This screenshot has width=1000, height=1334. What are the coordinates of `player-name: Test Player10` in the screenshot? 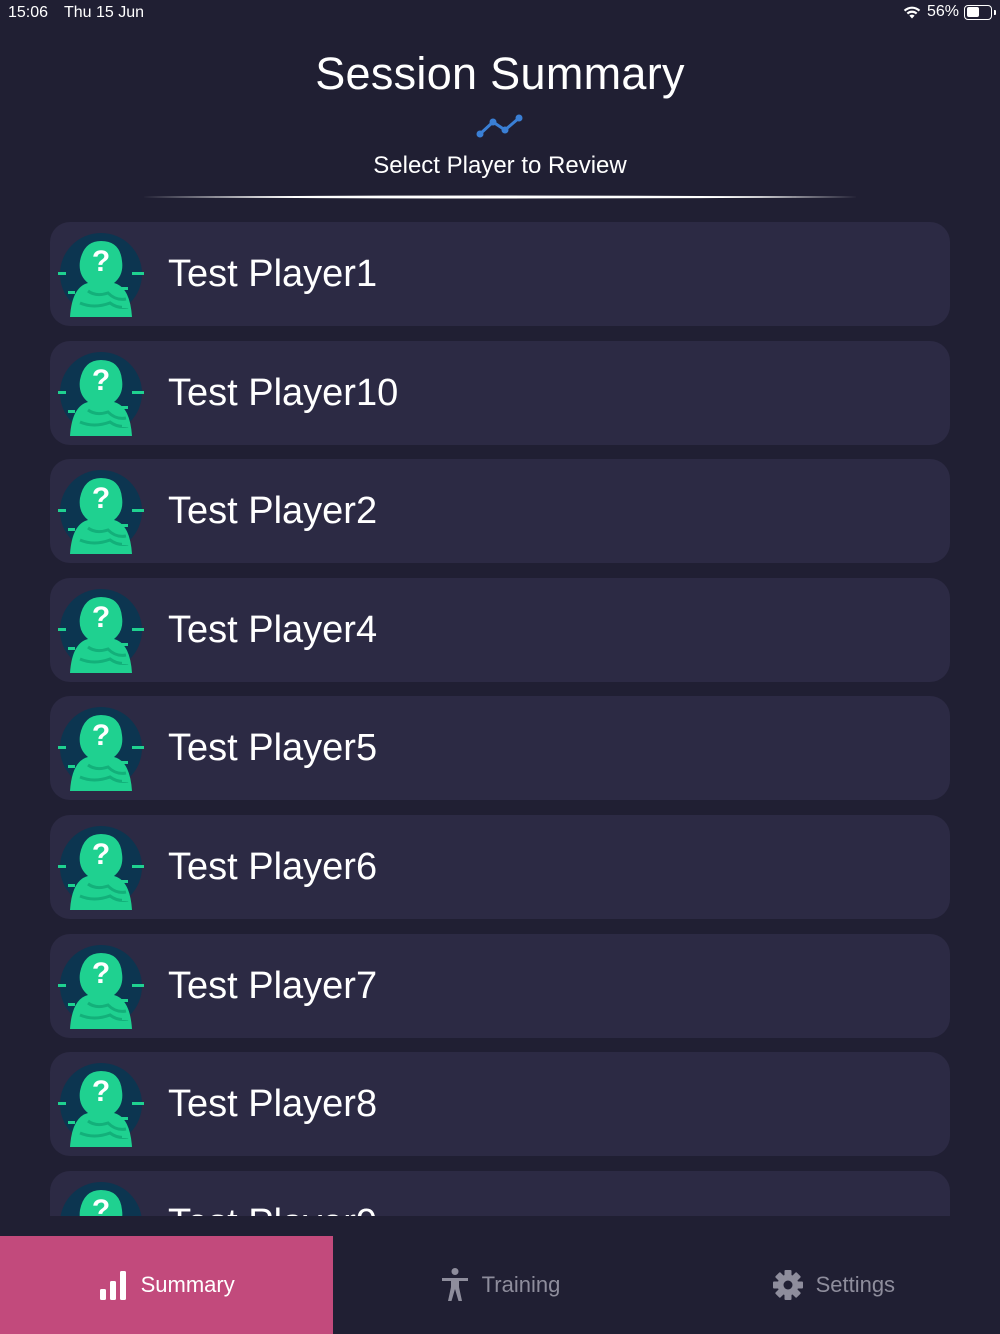 It's located at (283, 392).